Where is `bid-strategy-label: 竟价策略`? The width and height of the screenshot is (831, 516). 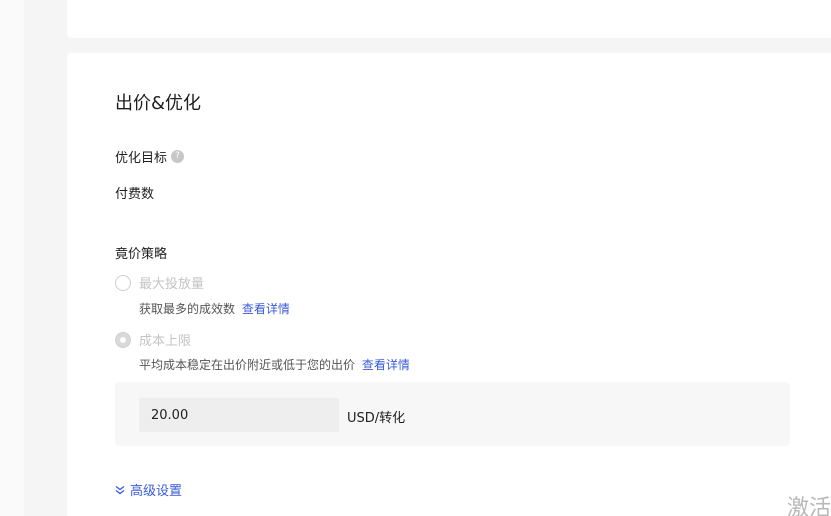 bid-strategy-label: 竟价策略 is located at coordinates (141, 252).